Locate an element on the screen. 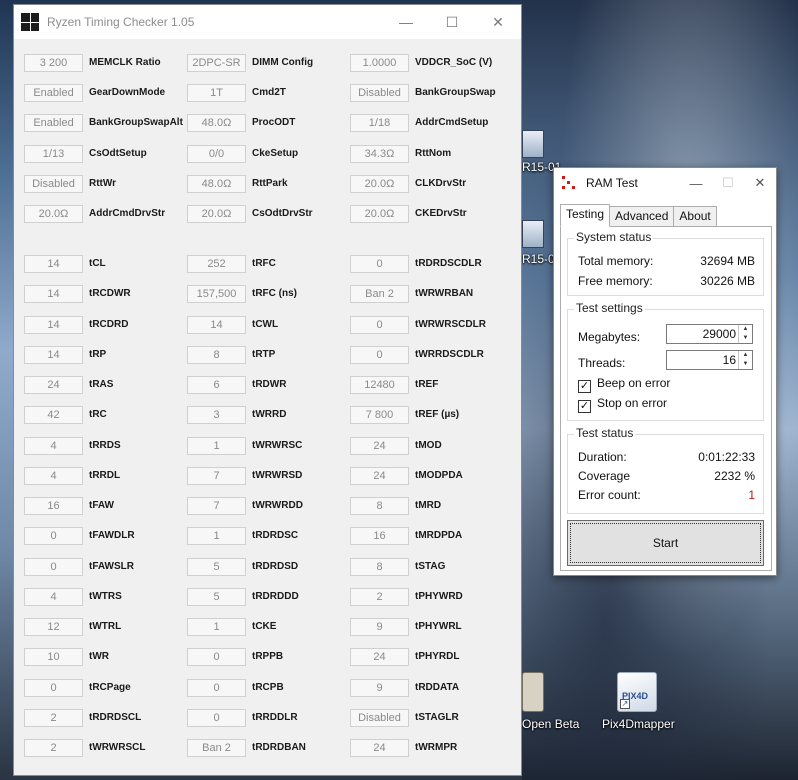  megabytes-value: 29000 is located at coordinates (719, 334).